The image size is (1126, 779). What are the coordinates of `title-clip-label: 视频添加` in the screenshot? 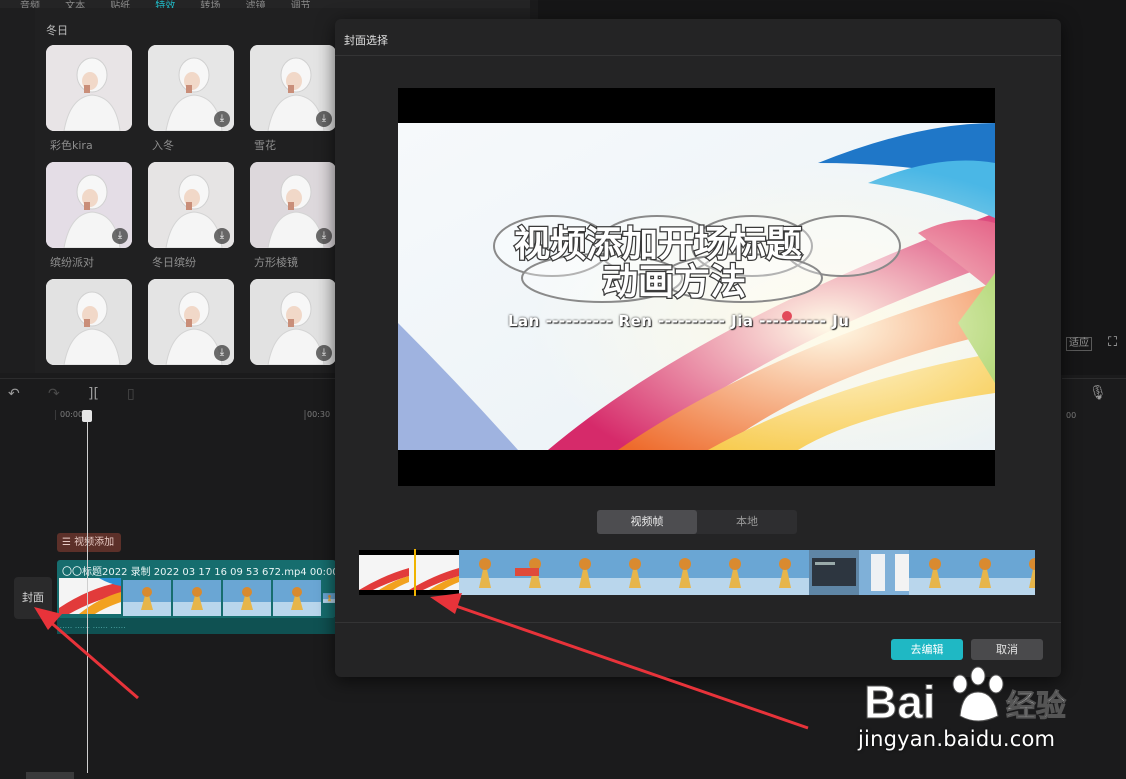 It's located at (94, 542).